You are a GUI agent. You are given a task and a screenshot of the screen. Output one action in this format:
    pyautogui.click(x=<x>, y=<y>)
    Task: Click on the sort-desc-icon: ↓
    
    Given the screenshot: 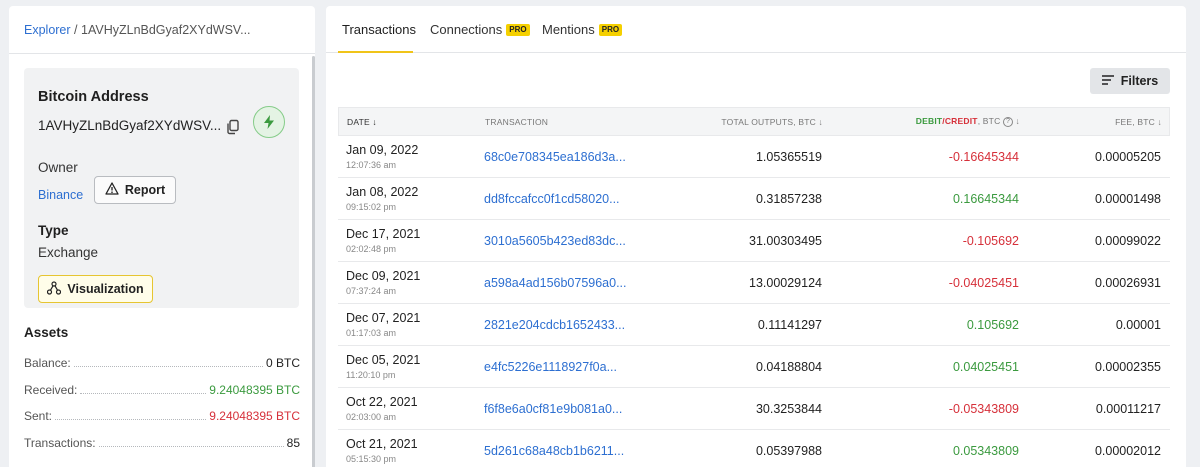 What is the action you would take?
    pyautogui.click(x=374, y=121)
    